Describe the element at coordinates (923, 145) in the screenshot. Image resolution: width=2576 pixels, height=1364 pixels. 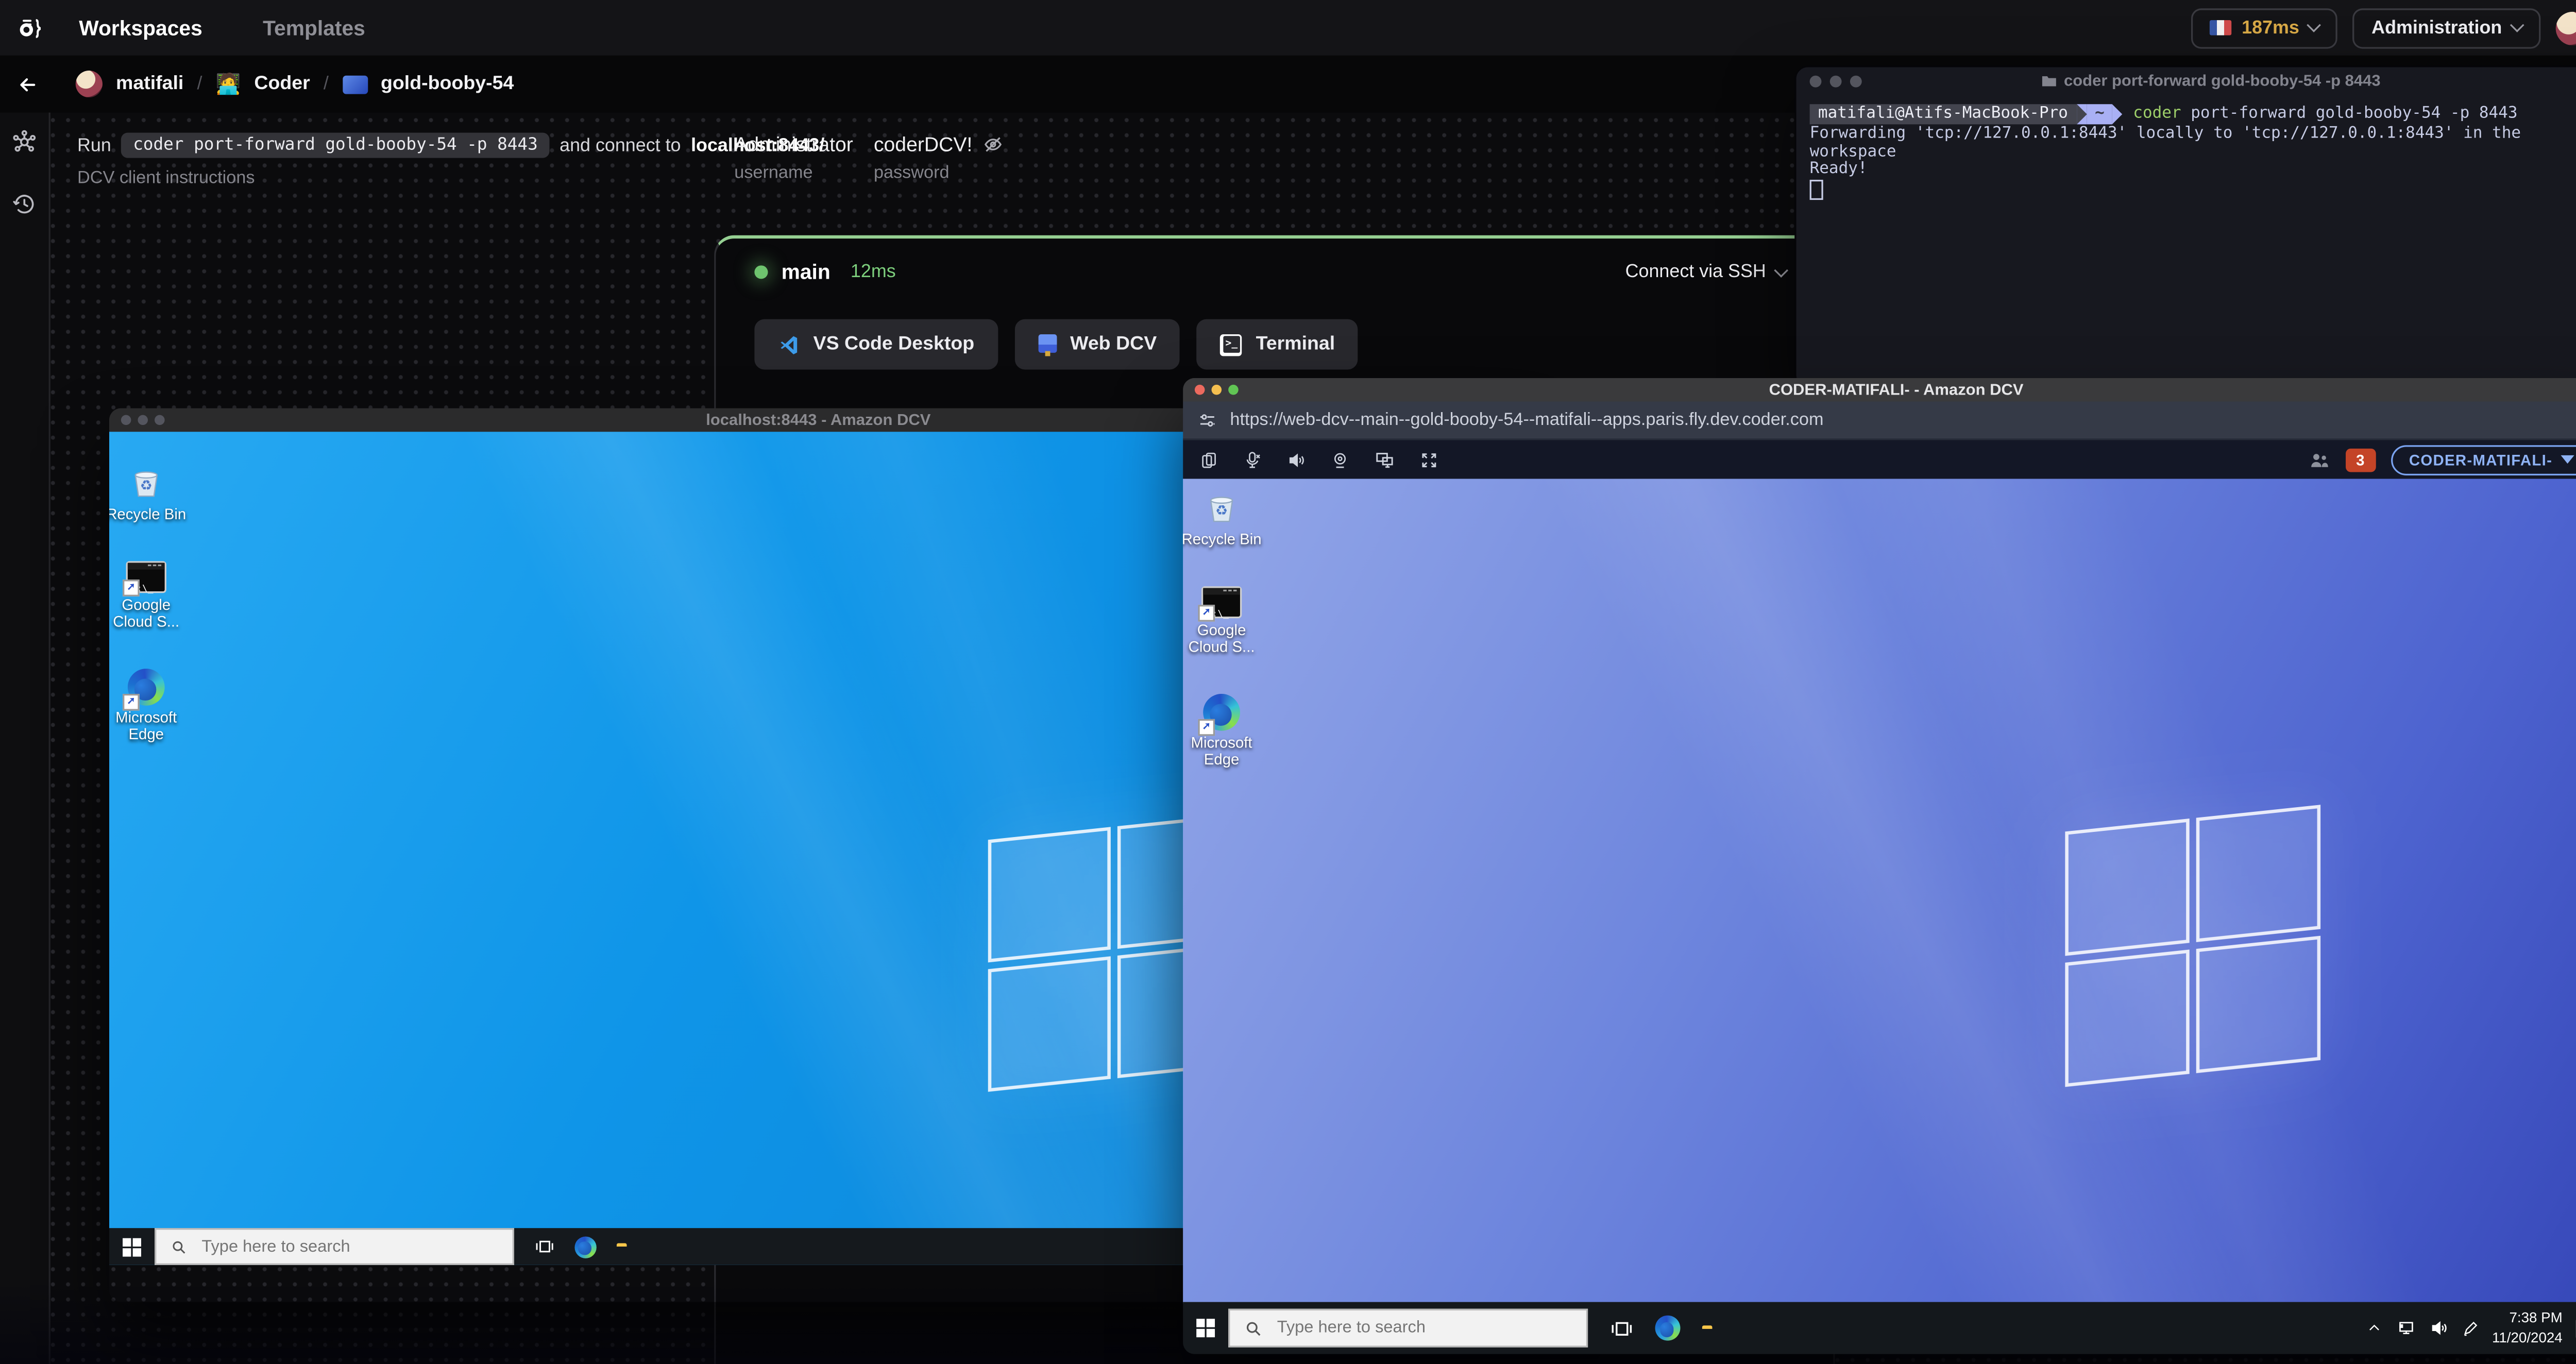
I see `password-value: coderDCV!` at that location.